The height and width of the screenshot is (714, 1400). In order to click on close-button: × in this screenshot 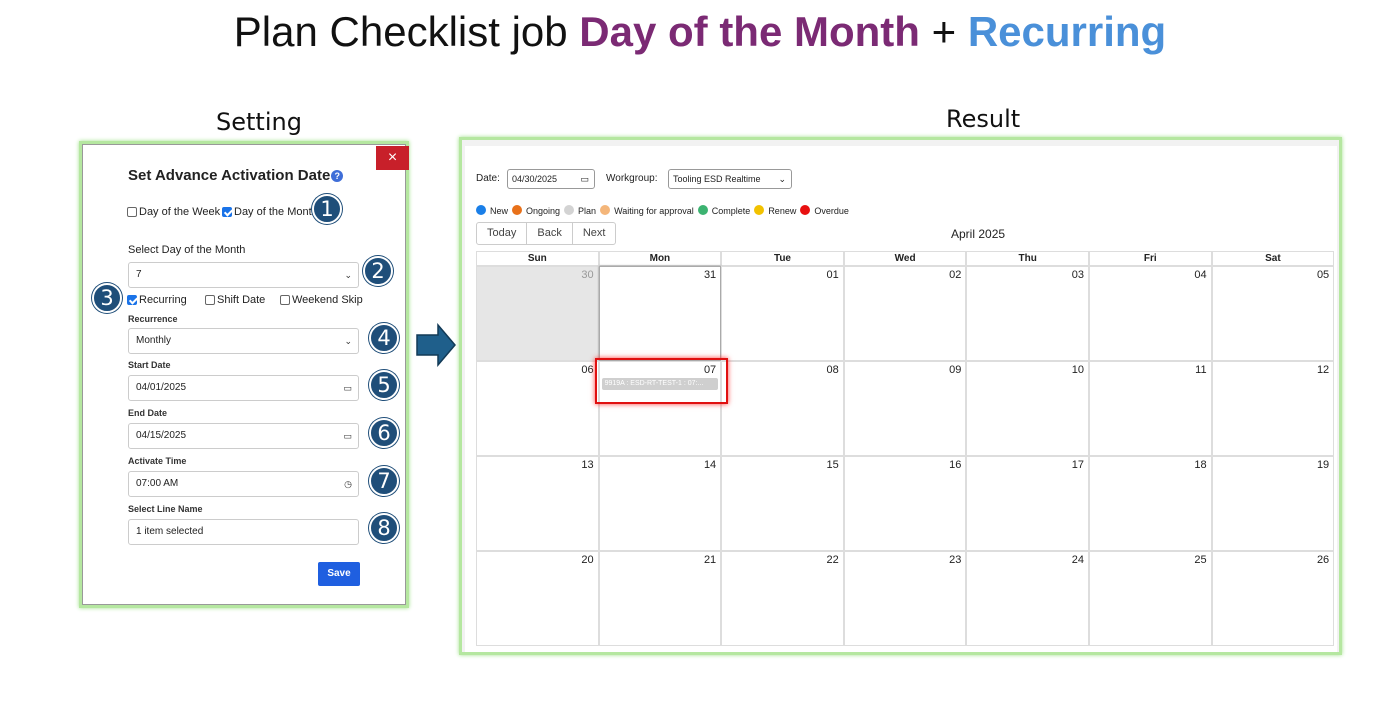, I will do `click(392, 158)`.